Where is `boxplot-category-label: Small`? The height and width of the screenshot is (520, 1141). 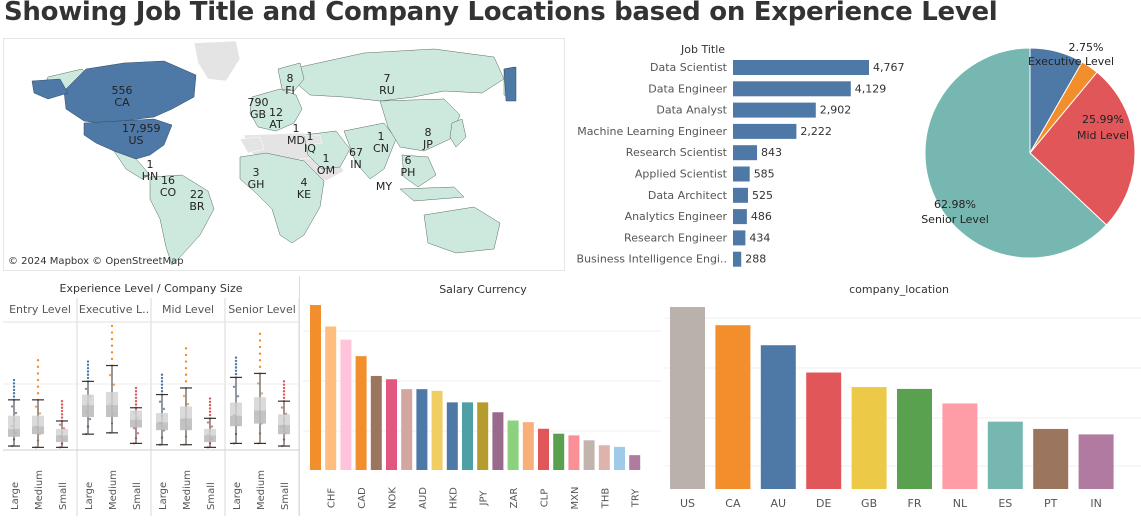
boxplot-category-label: Small is located at coordinates (285, 496).